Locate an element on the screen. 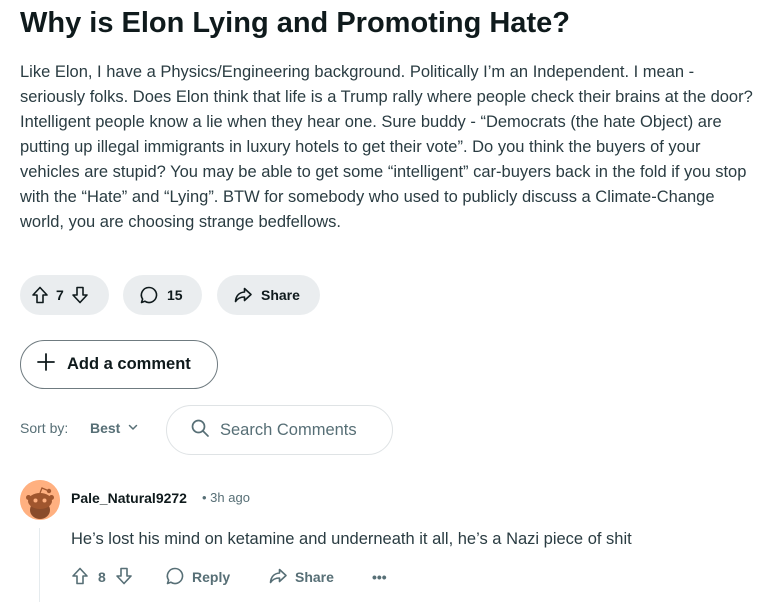 The width and height of the screenshot is (764, 602). comment-vote-count: 8 is located at coordinates (102, 577).